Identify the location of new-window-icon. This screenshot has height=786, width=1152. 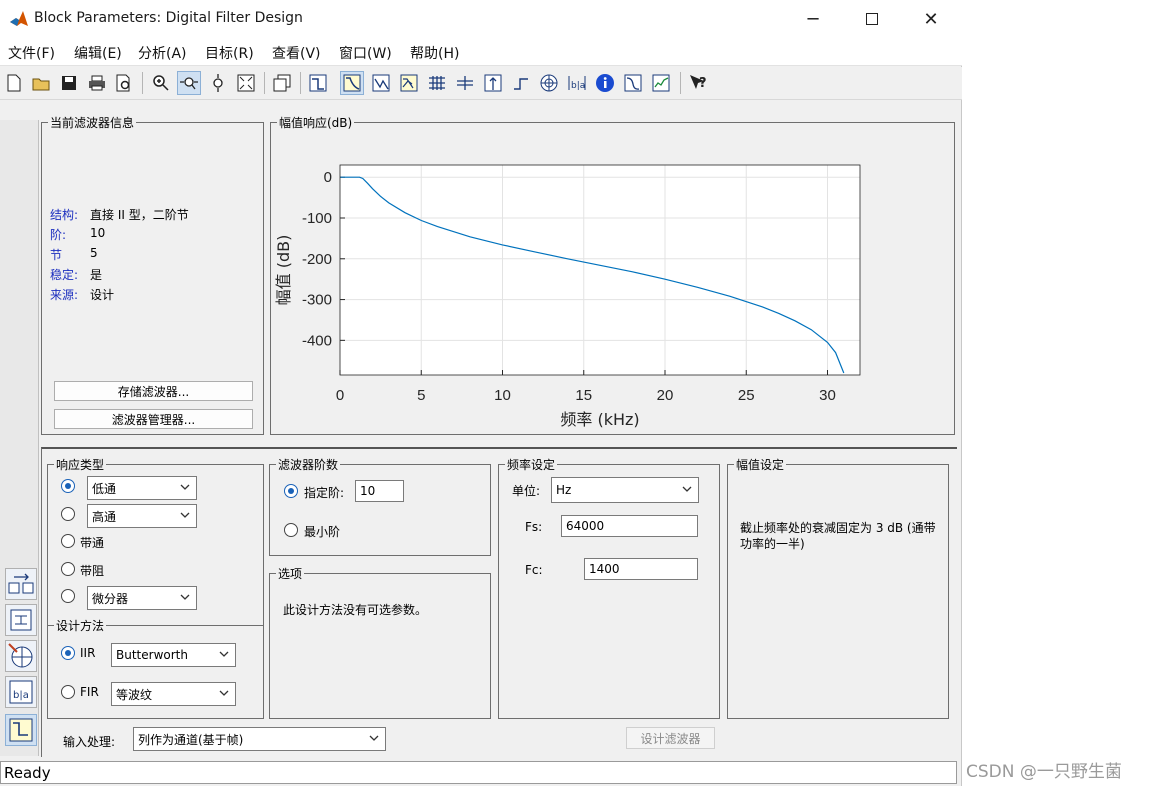
(282, 83).